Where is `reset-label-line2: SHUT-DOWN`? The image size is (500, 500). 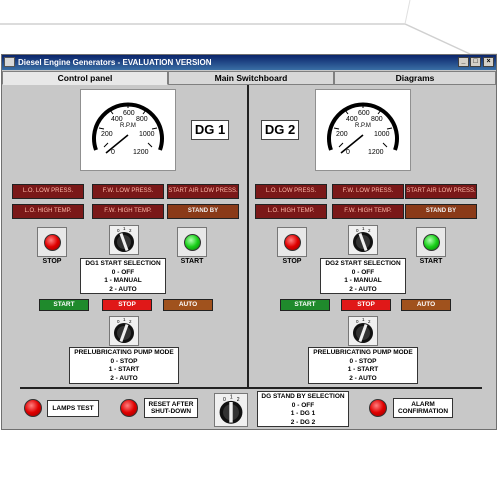
reset-label-line2: SHUT-DOWN is located at coordinates (171, 411).